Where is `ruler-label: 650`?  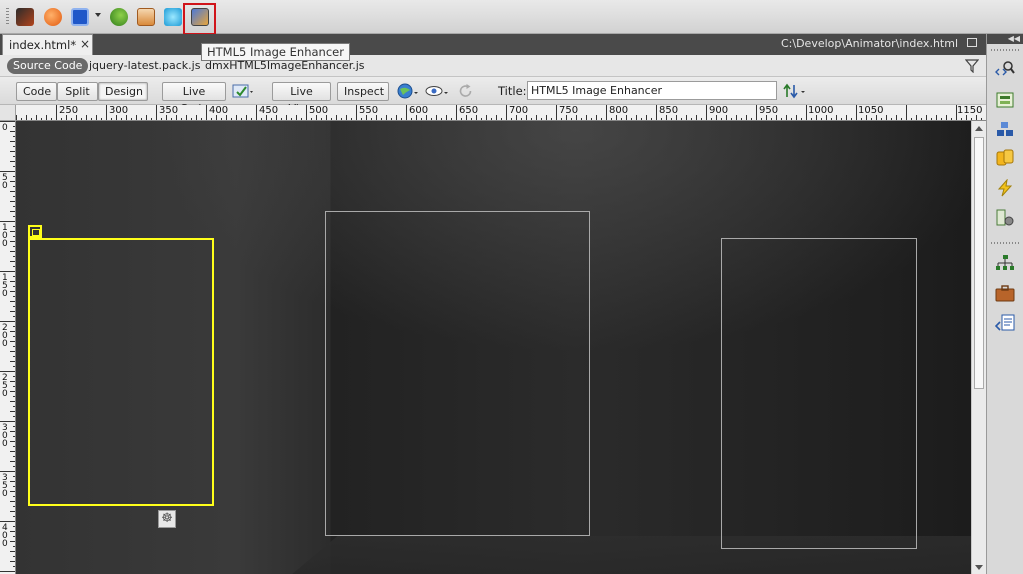 ruler-label: 650 is located at coordinates (469, 110).